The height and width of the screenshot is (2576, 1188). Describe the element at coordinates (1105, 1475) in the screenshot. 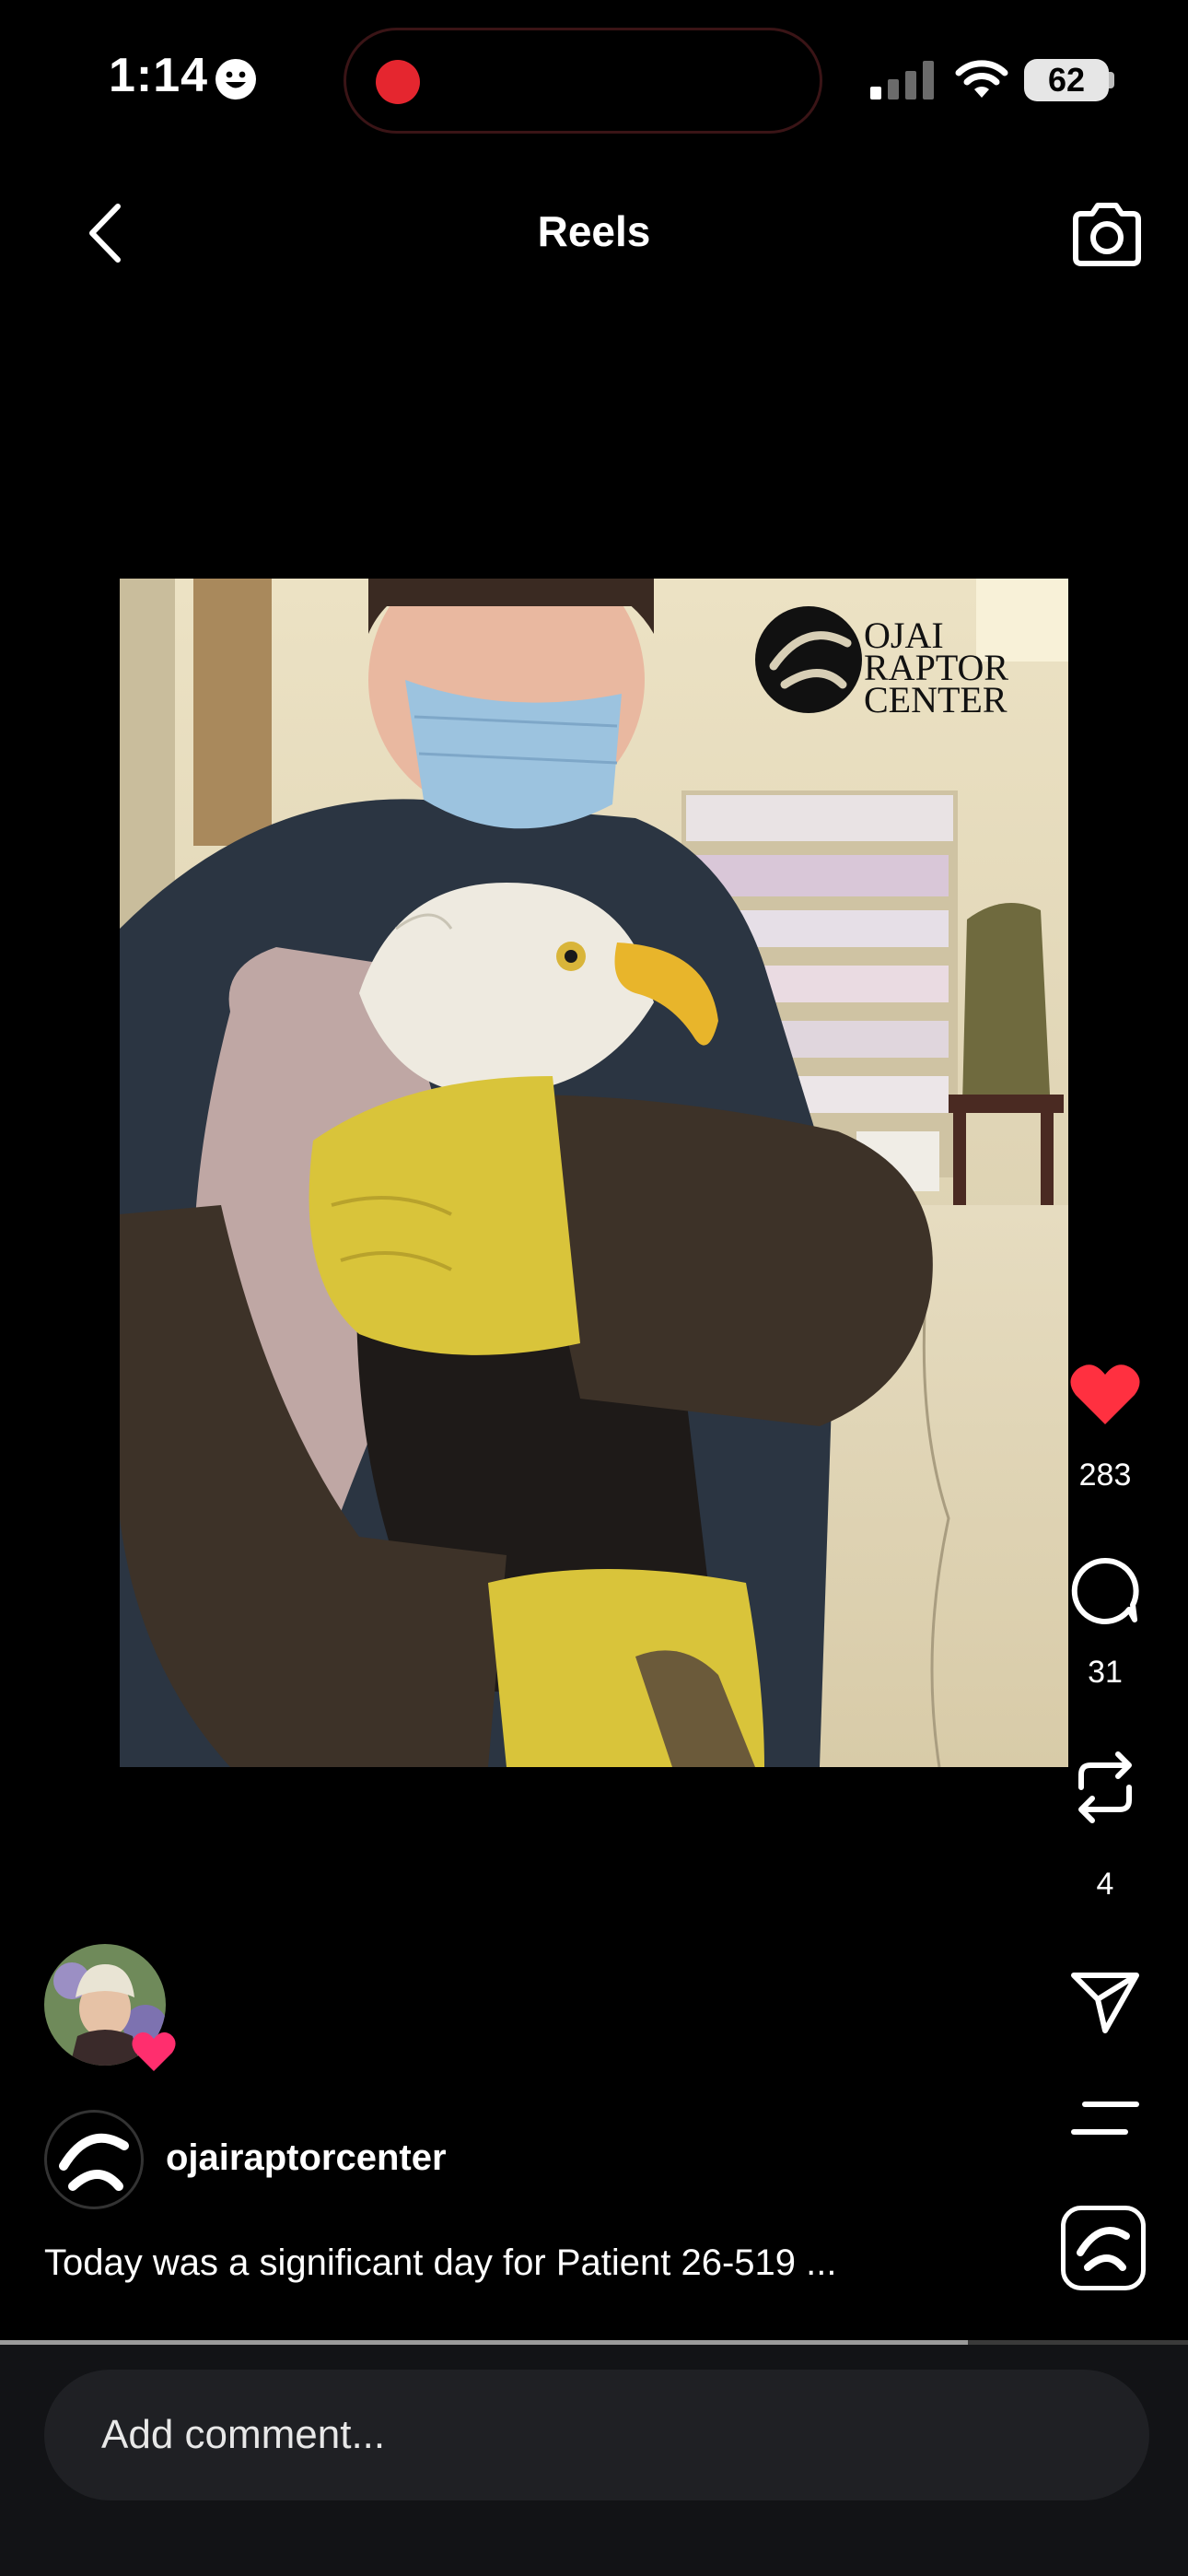

I see `like-count: 283` at that location.